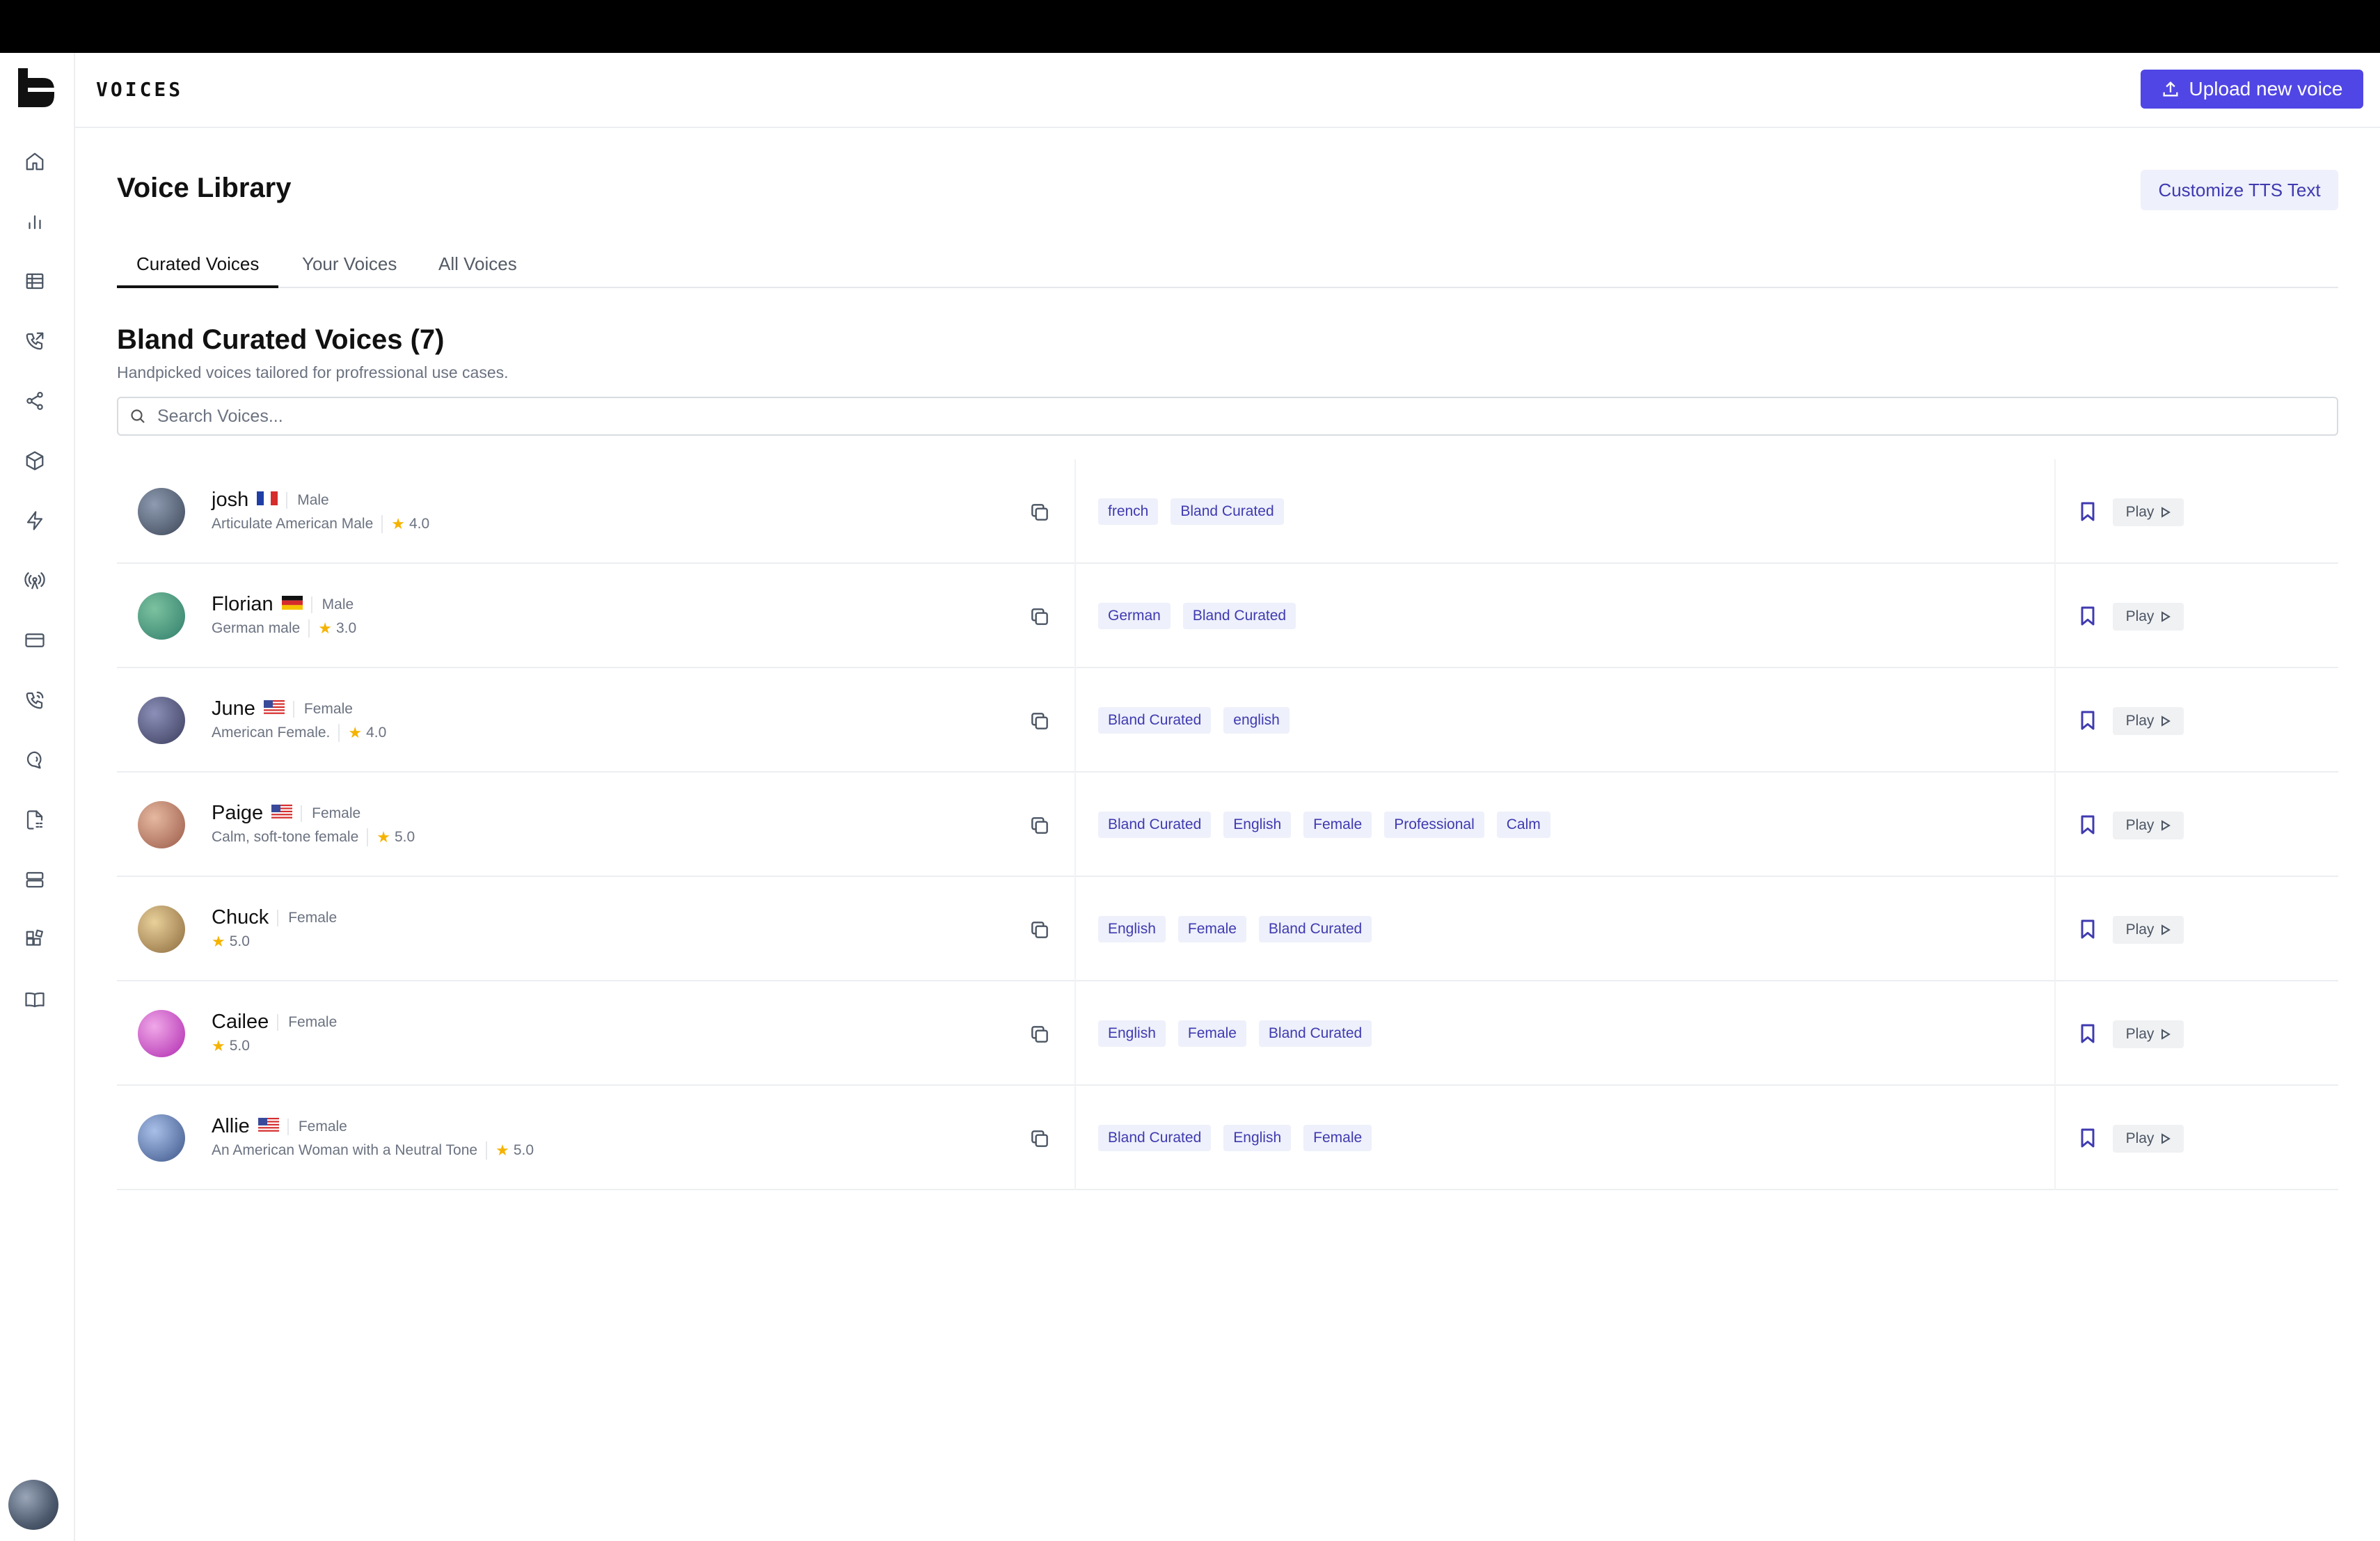  What do you see at coordinates (34, 460) in the screenshot?
I see `box-icon` at bounding box center [34, 460].